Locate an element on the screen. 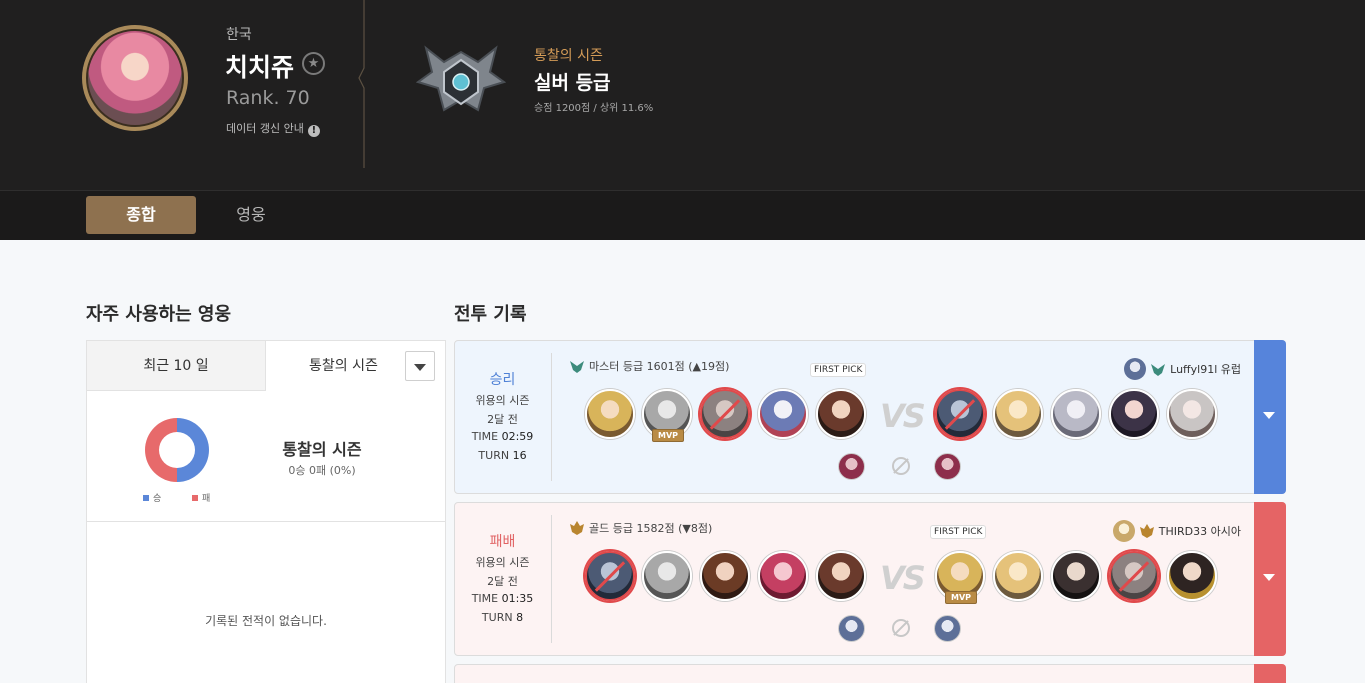 The image size is (1365, 683). battle-turn-value: 8 is located at coordinates (520, 617).